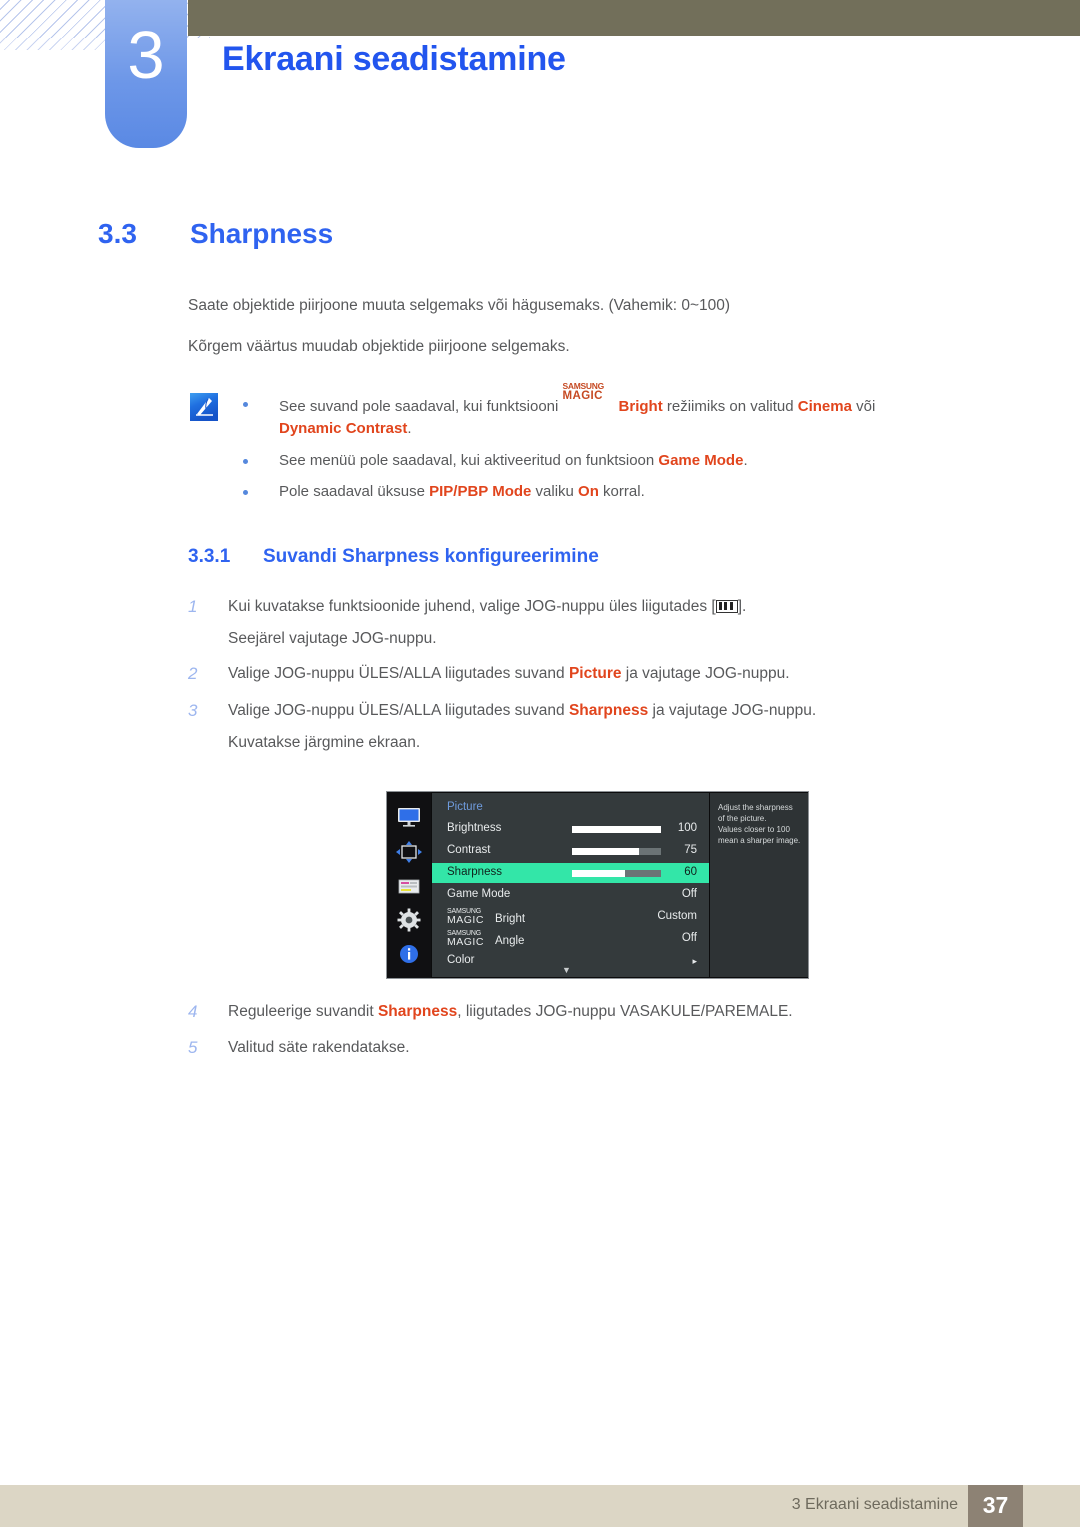  Describe the element at coordinates (510, 919) in the screenshot. I see `osd-magic-suffix-bright: Bright` at that location.